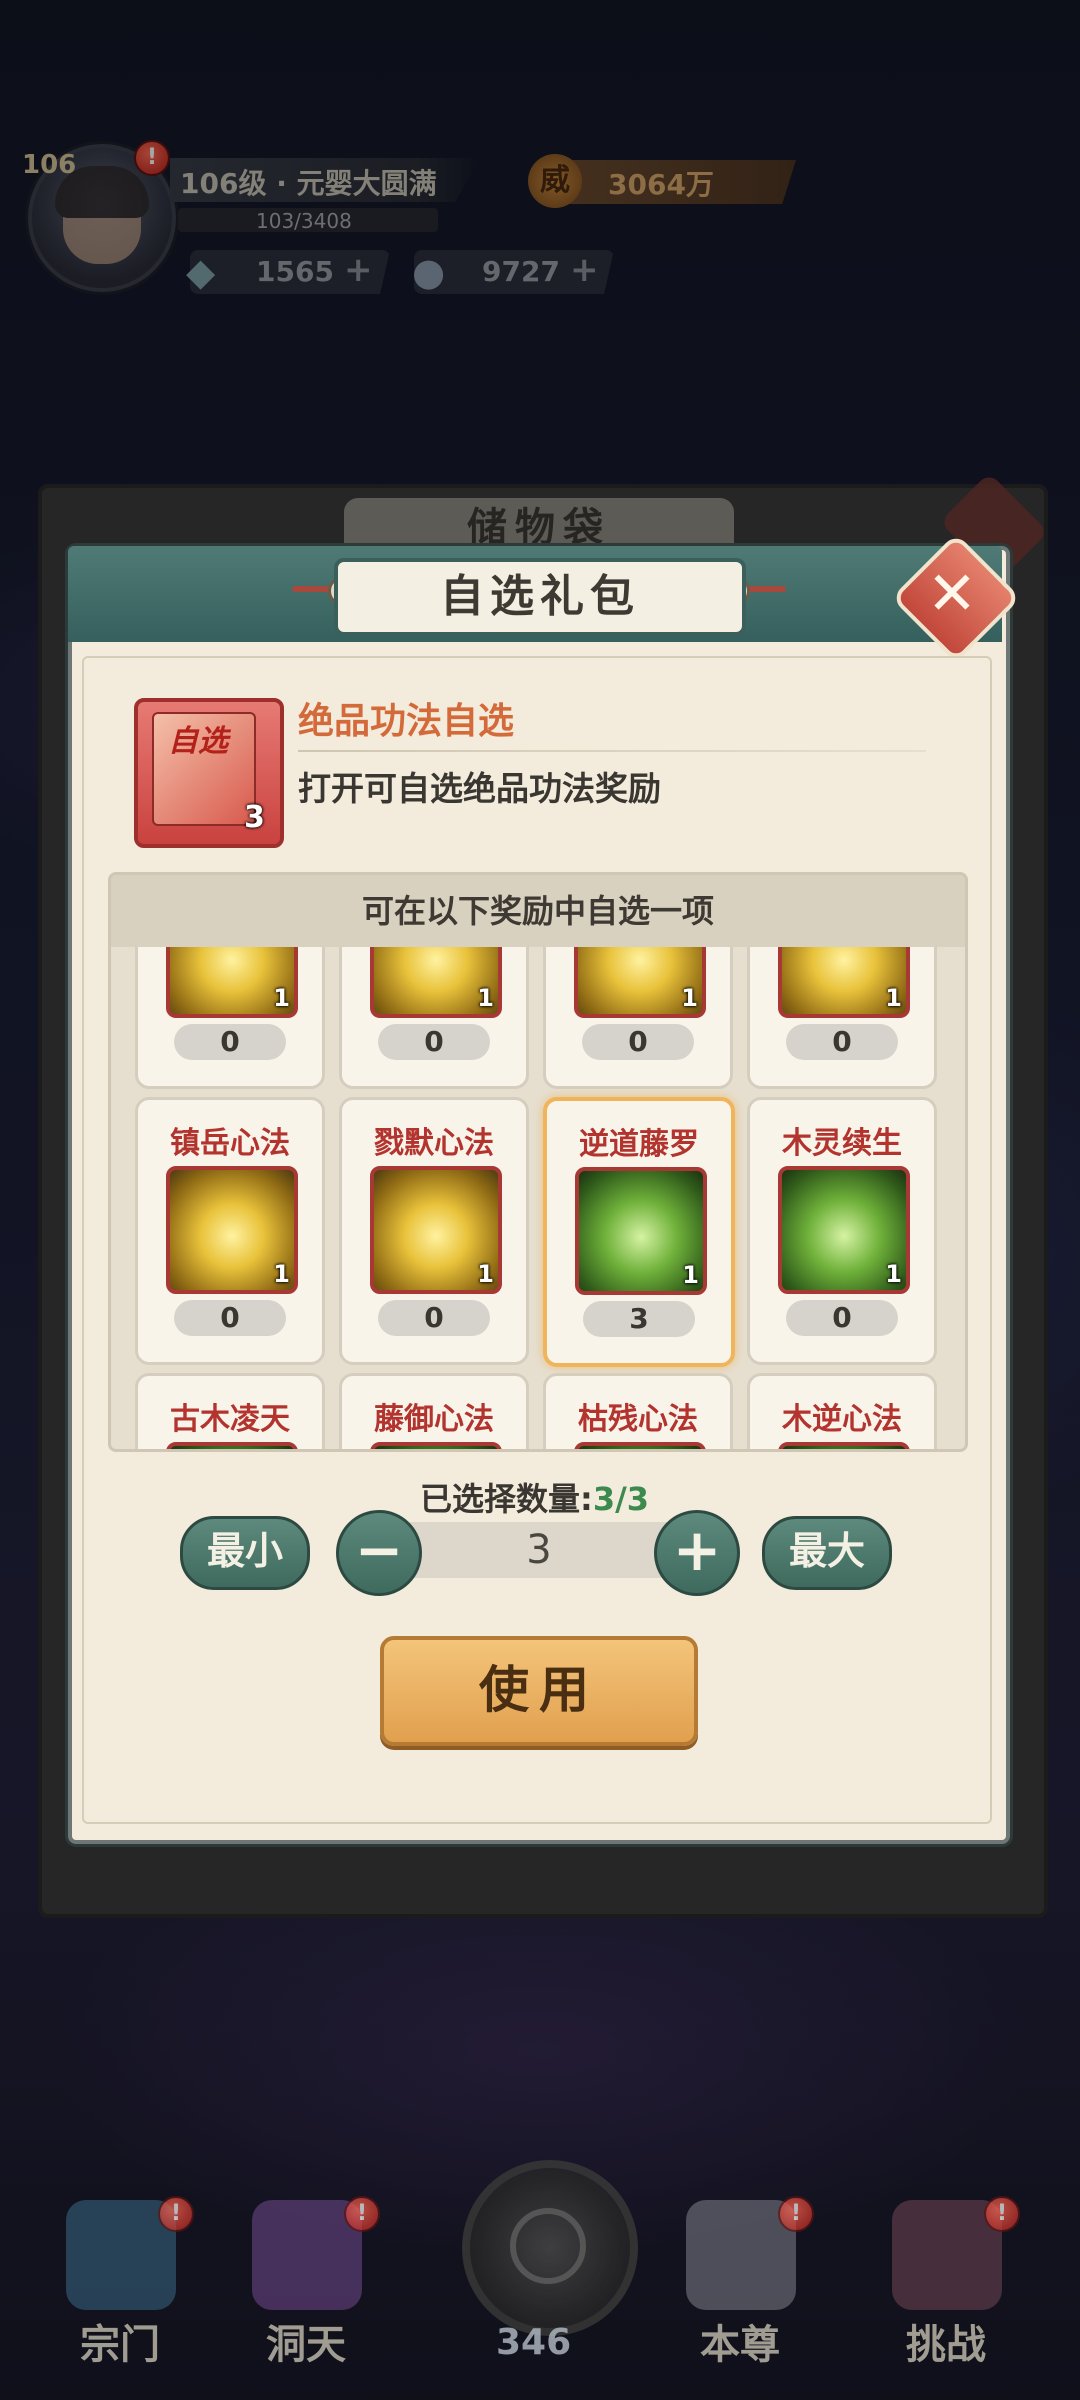 The width and height of the screenshot is (1080, 2400). Describe the element at coordinates (120, 2345) in the screenshot. I see `nav-label: 宗门` at that location.